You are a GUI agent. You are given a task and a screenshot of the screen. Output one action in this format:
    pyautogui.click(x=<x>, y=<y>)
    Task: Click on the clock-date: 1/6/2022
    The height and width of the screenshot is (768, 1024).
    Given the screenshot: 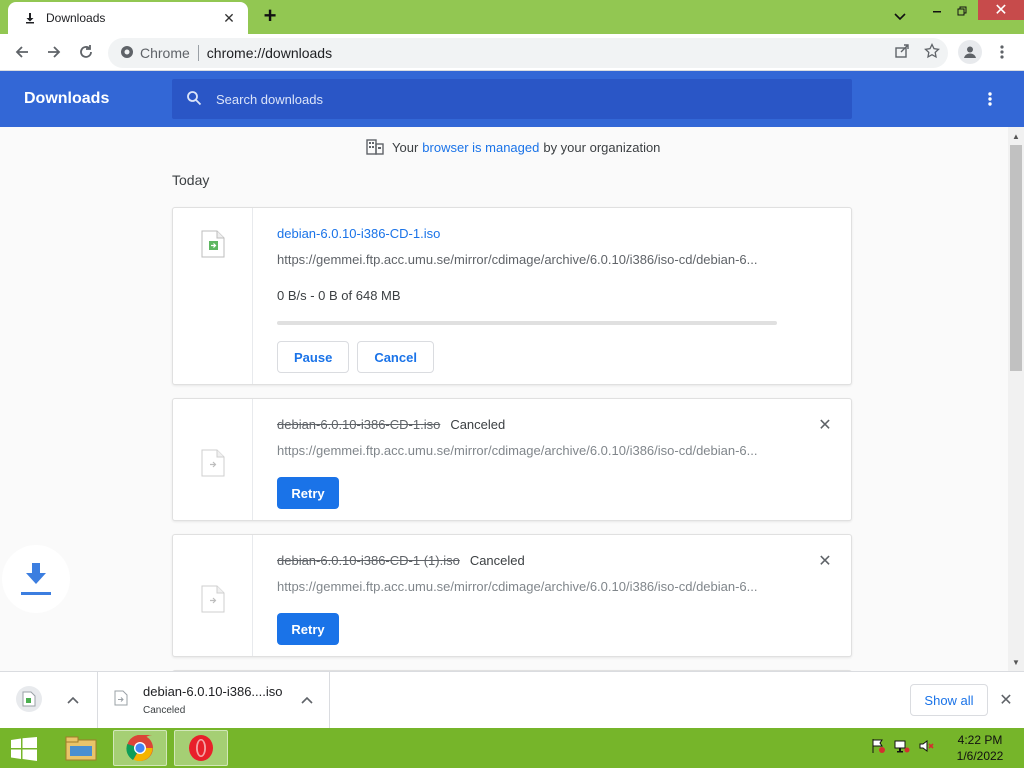 What is the action you would take?
    pyautogui.click(x=980, y=756)
    